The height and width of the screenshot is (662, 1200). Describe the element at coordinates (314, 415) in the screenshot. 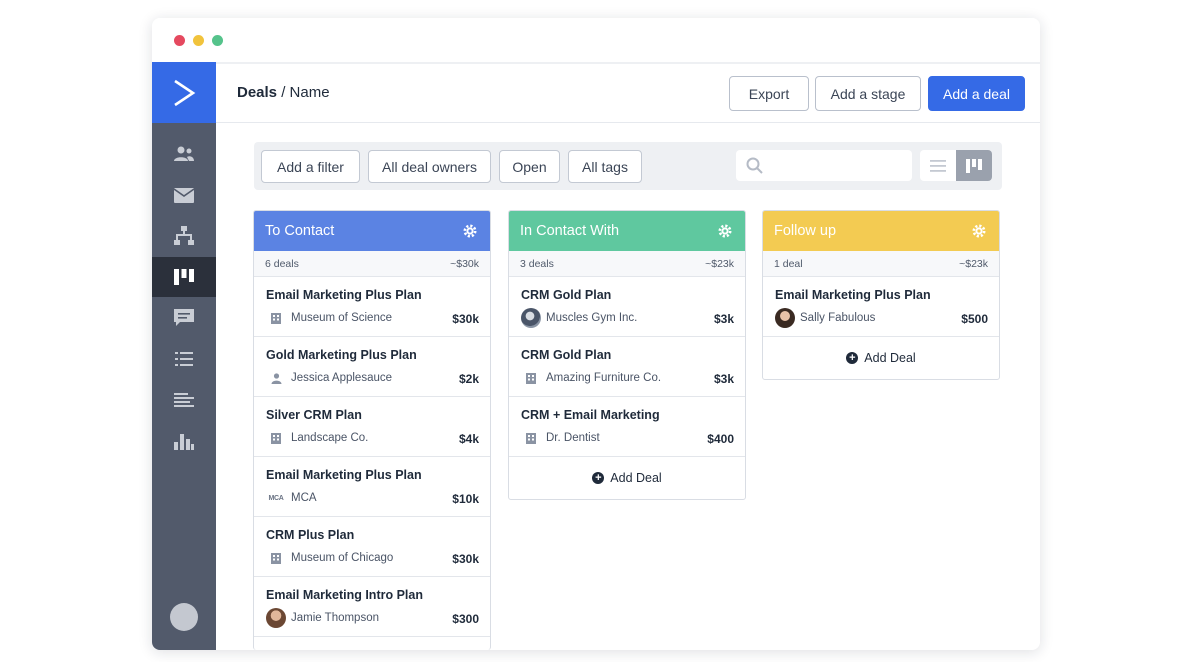

I see `deal-title: Silver CRM Plan` at that location.